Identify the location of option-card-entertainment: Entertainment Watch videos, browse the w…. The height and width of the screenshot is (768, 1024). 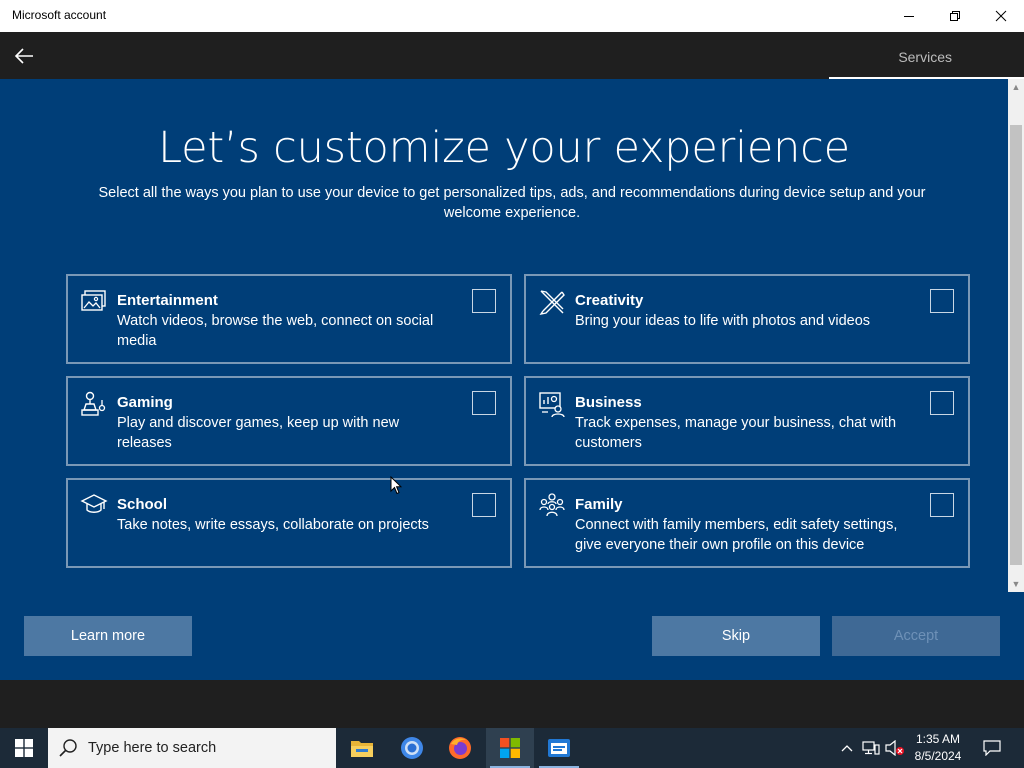
(289, 319).